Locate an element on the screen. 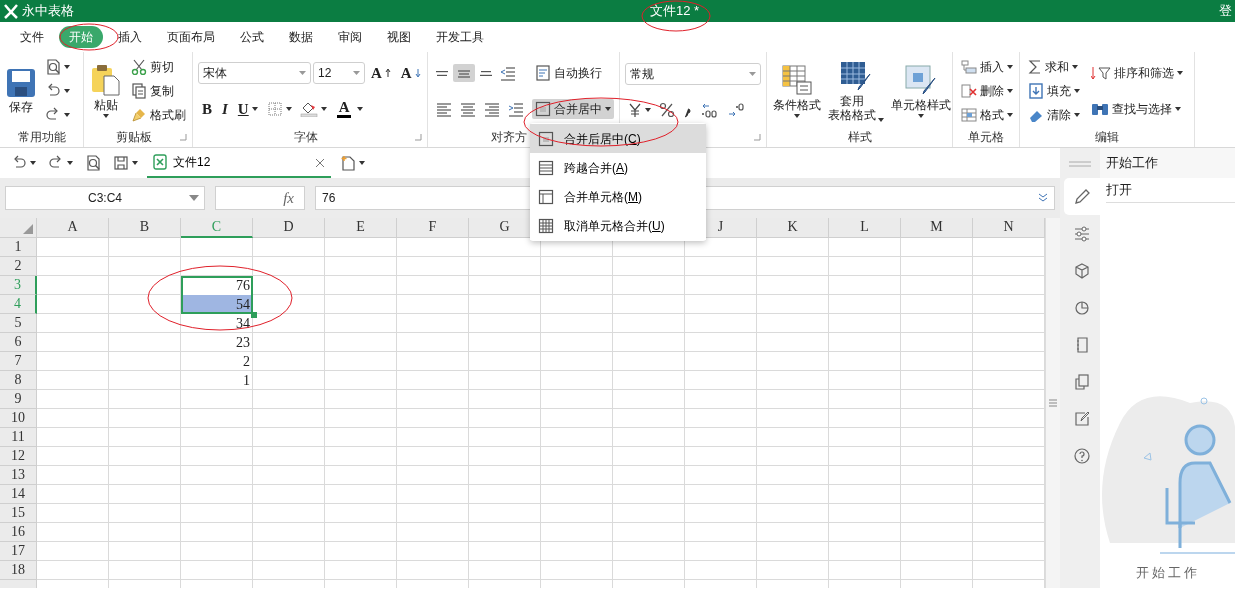 The height and width of the screenshot is (590, 1235). button-label: 粘贴 is located at coordinates (106, 105).